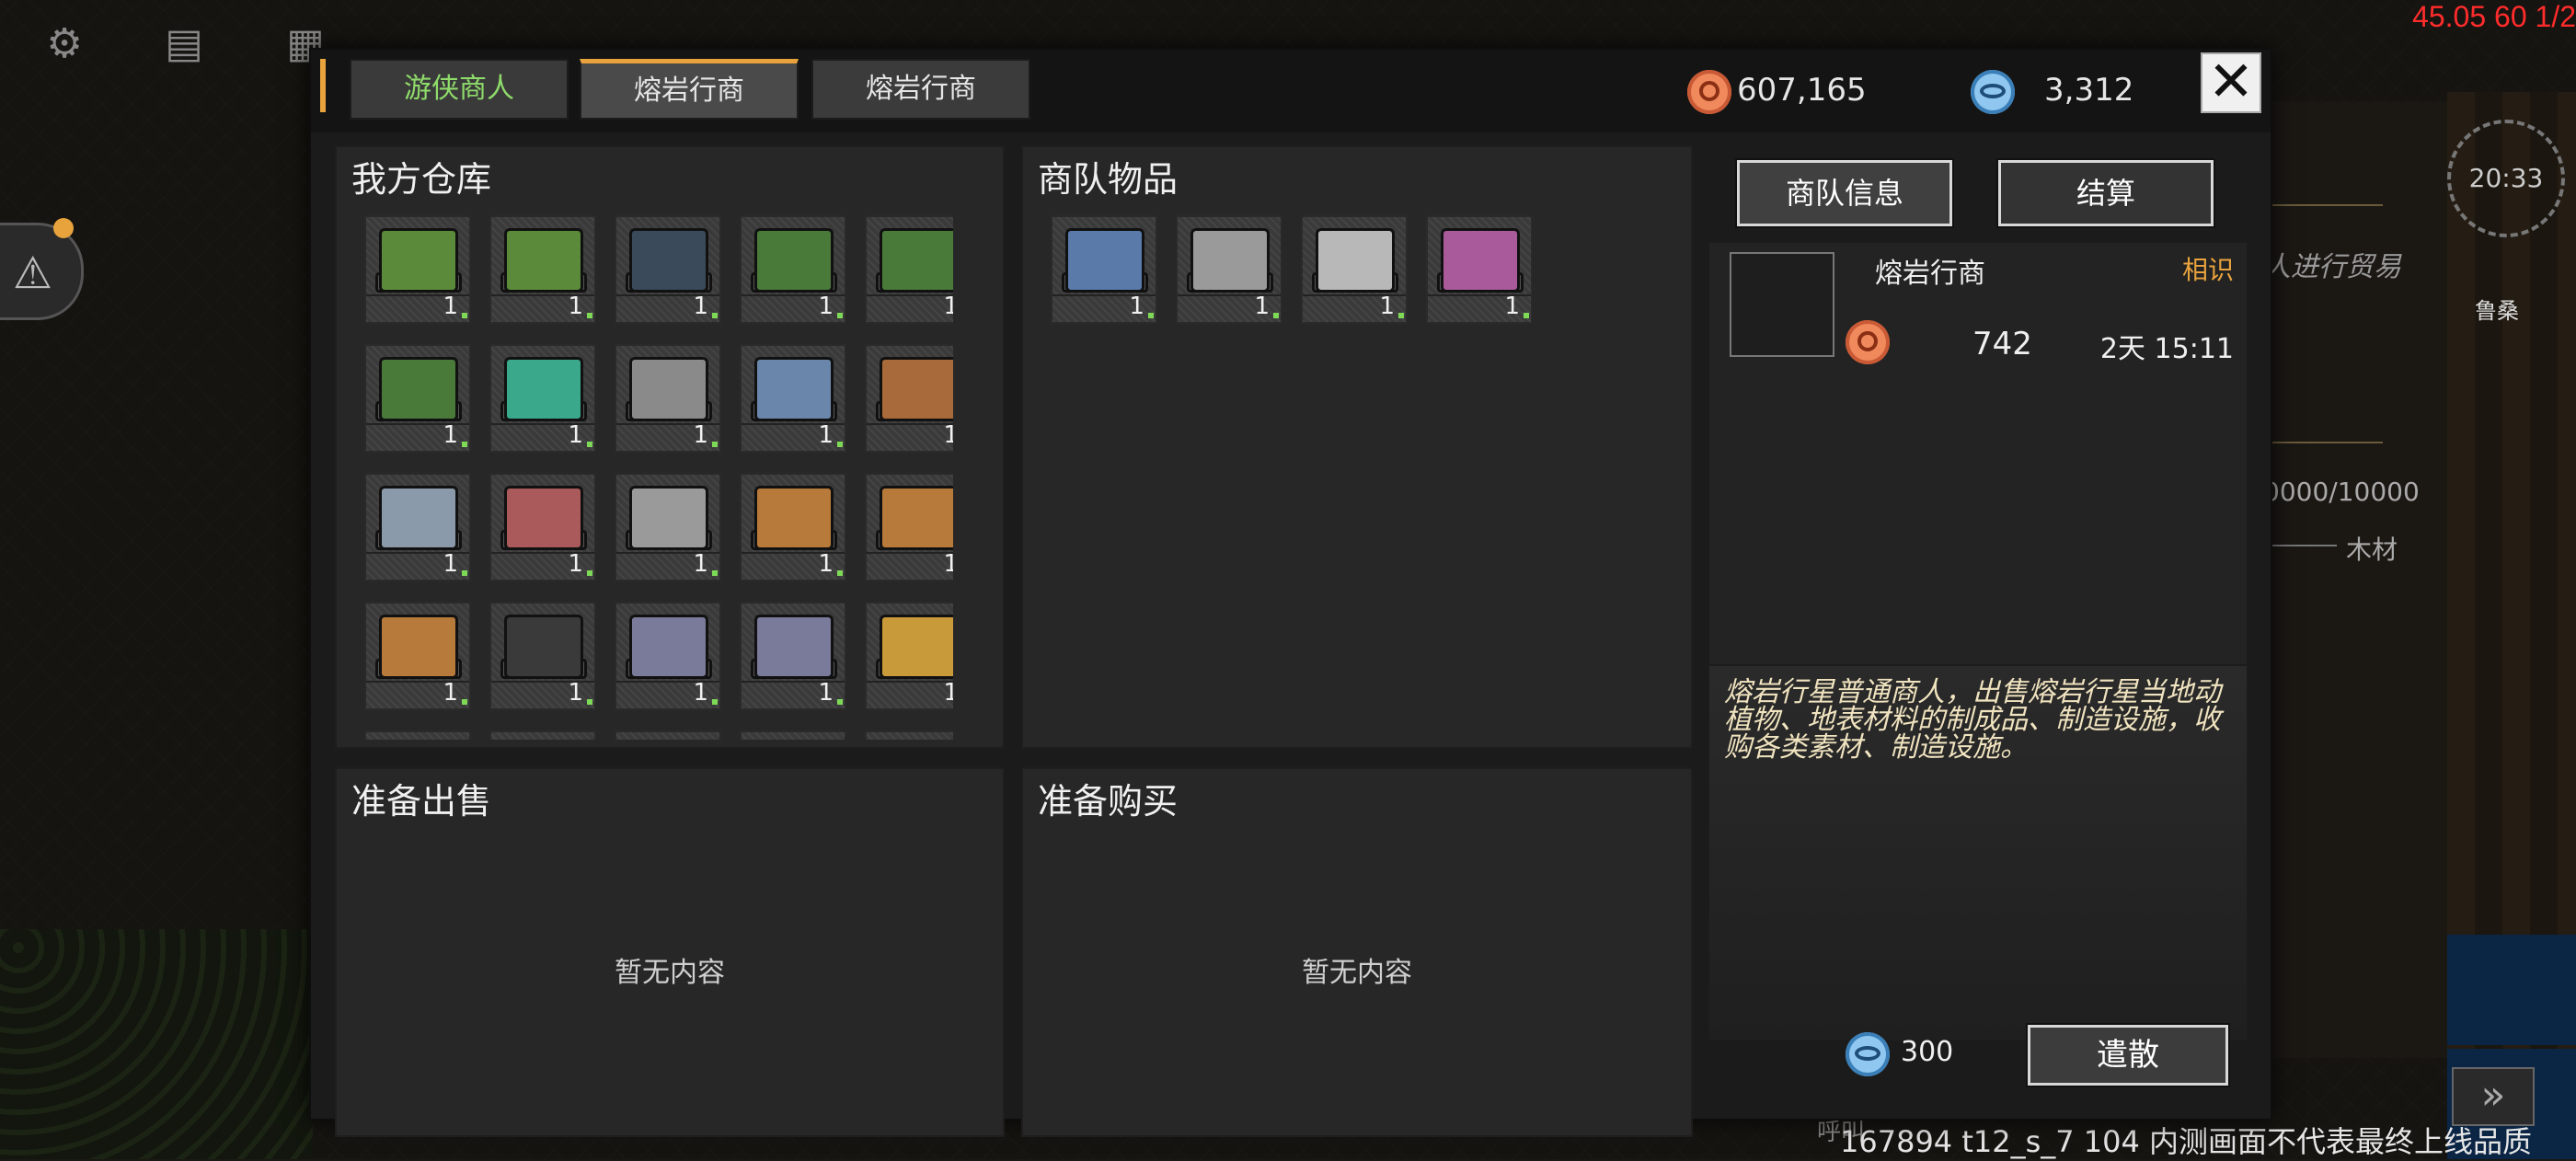 The image size is (2576, 1161). I want to click on settle-button: 结算, so click(2105, 193).